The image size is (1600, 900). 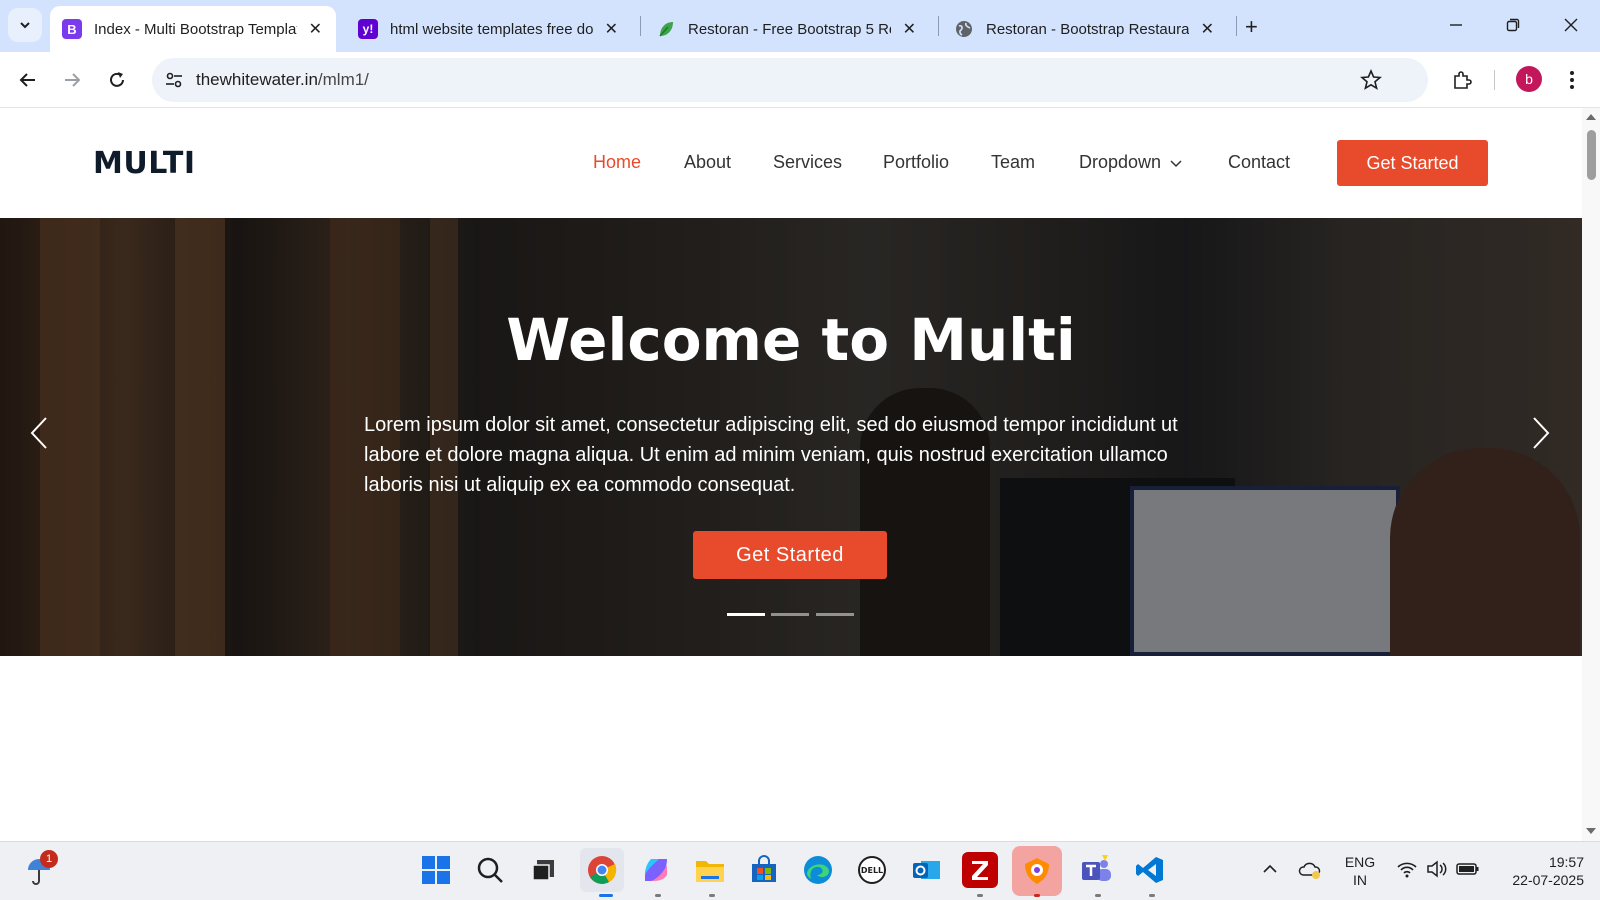 What do you see at coordinates (1270, 871) in the screenshot?
I see `tray-overflow-chevron-icon` at bounding box center [1270, 871].